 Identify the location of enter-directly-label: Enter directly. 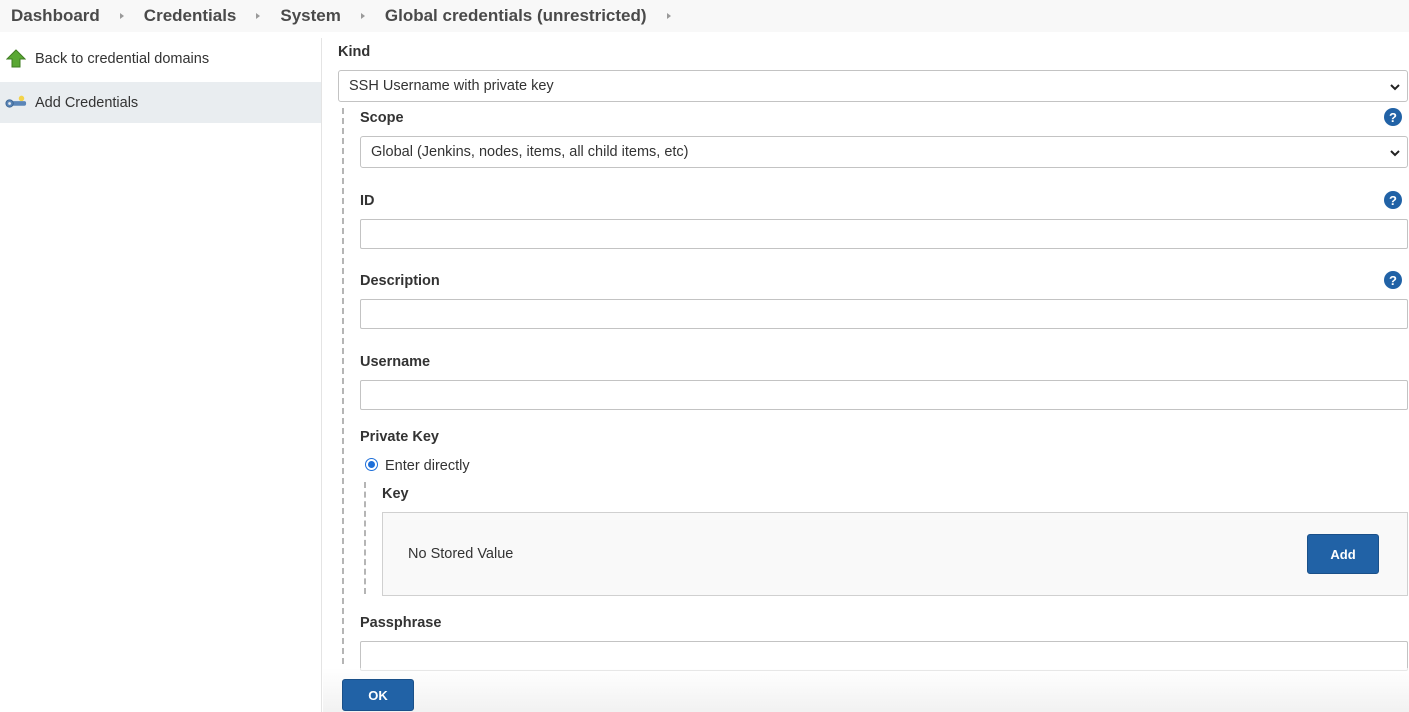
(427, 466).